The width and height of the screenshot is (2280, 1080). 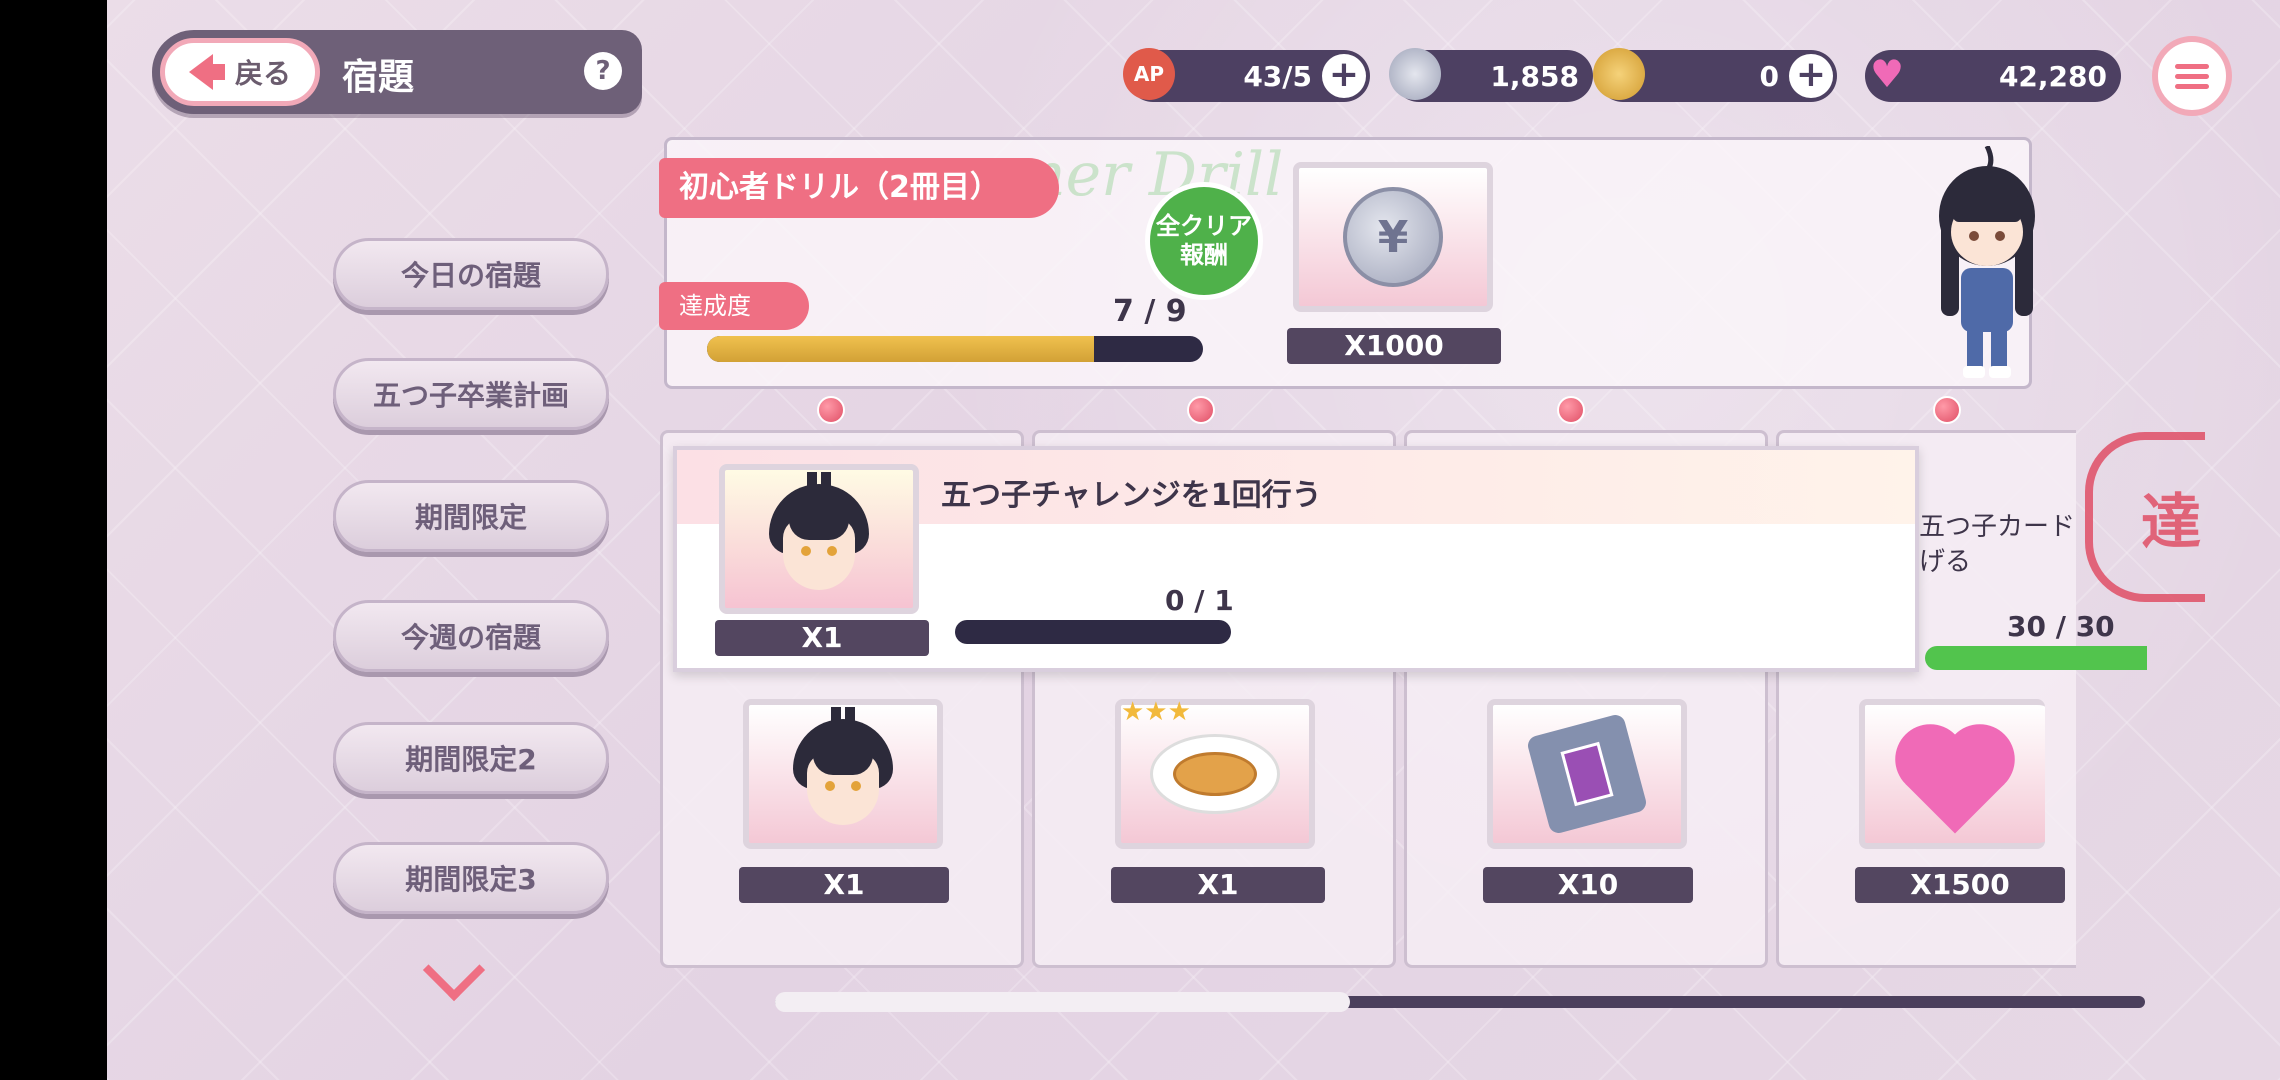 What do you see at coordinates (1619, 74) in the screenshot?
I see `gold-coin-icon` at bounding box center [1619, 74].